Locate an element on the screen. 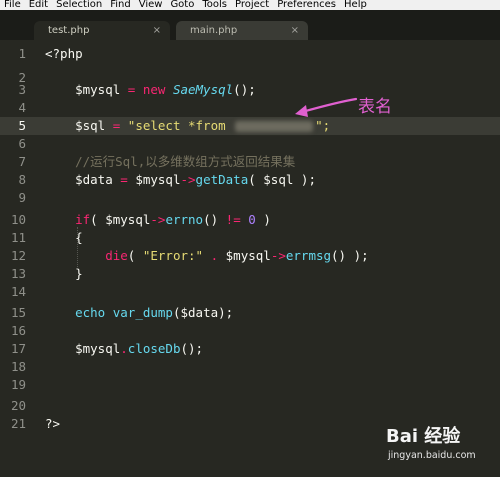  operator: != is located at coordinates (233, 219).